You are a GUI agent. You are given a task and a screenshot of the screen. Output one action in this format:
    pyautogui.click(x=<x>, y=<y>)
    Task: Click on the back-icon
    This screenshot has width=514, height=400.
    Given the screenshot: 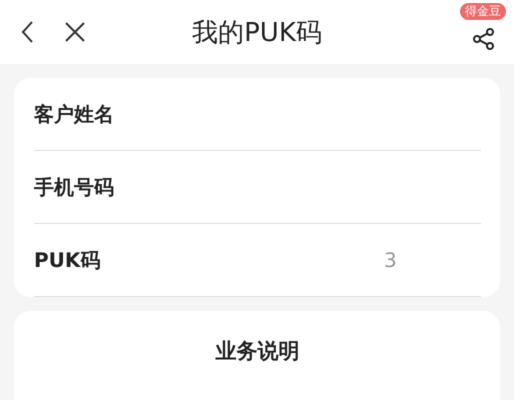 What is the action you would take?
    pyautogui.click(x=27, y=32)
    